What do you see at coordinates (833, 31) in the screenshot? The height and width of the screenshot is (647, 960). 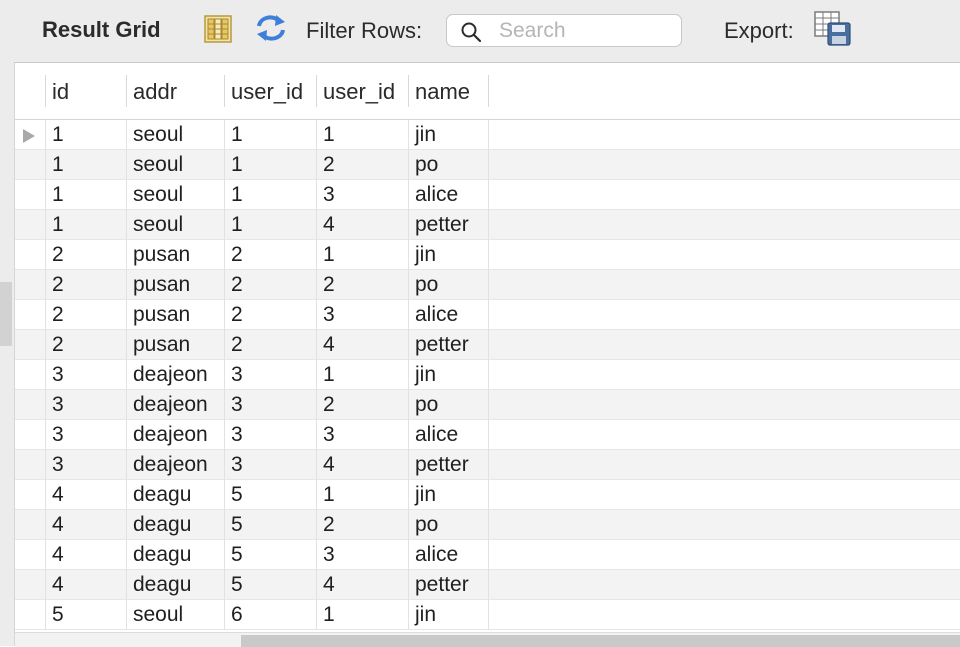 I see `export-button` at bounding box center [833, 31].